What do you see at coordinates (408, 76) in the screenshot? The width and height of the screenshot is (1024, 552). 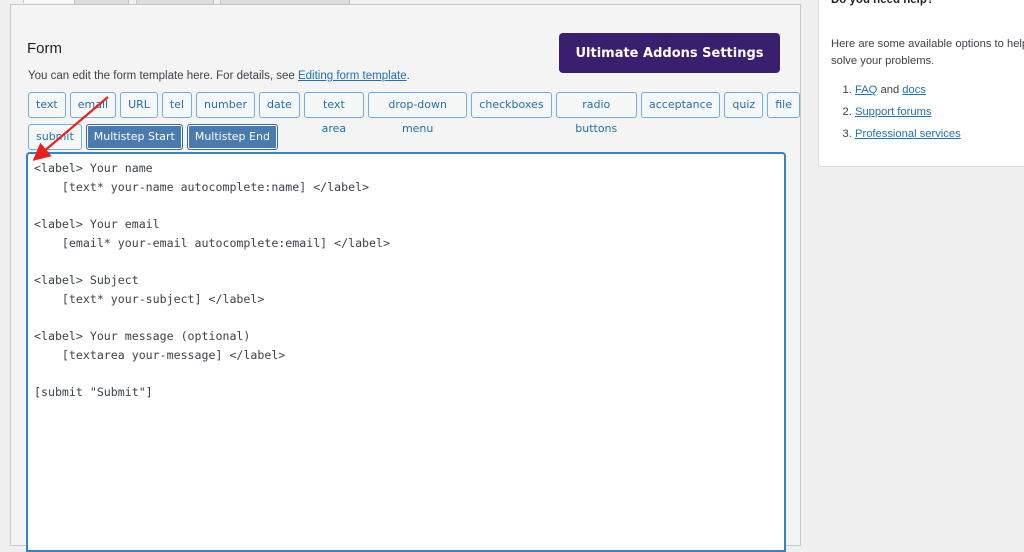 I see `form-description-end: .` at bounding box center [408, 76].